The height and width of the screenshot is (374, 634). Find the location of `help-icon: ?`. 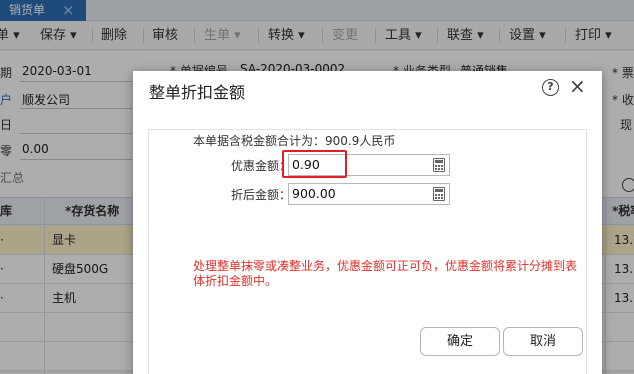

help-icon: ? is located at coordinates (550, 87).